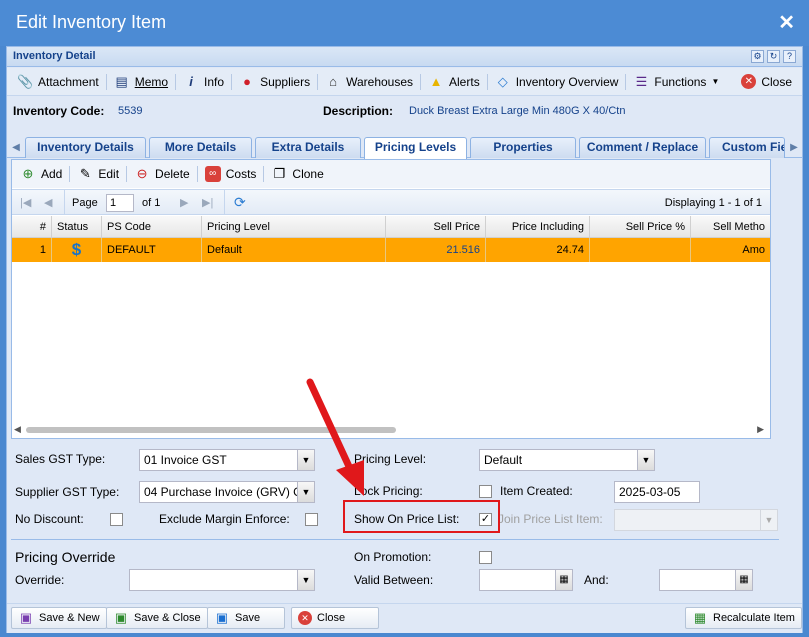 The width and height of the screenshot is (809, 637). Describe the element at coordinates (98, 174) in the screenshot. I see `edit-button: ✎ Edit` at that location.